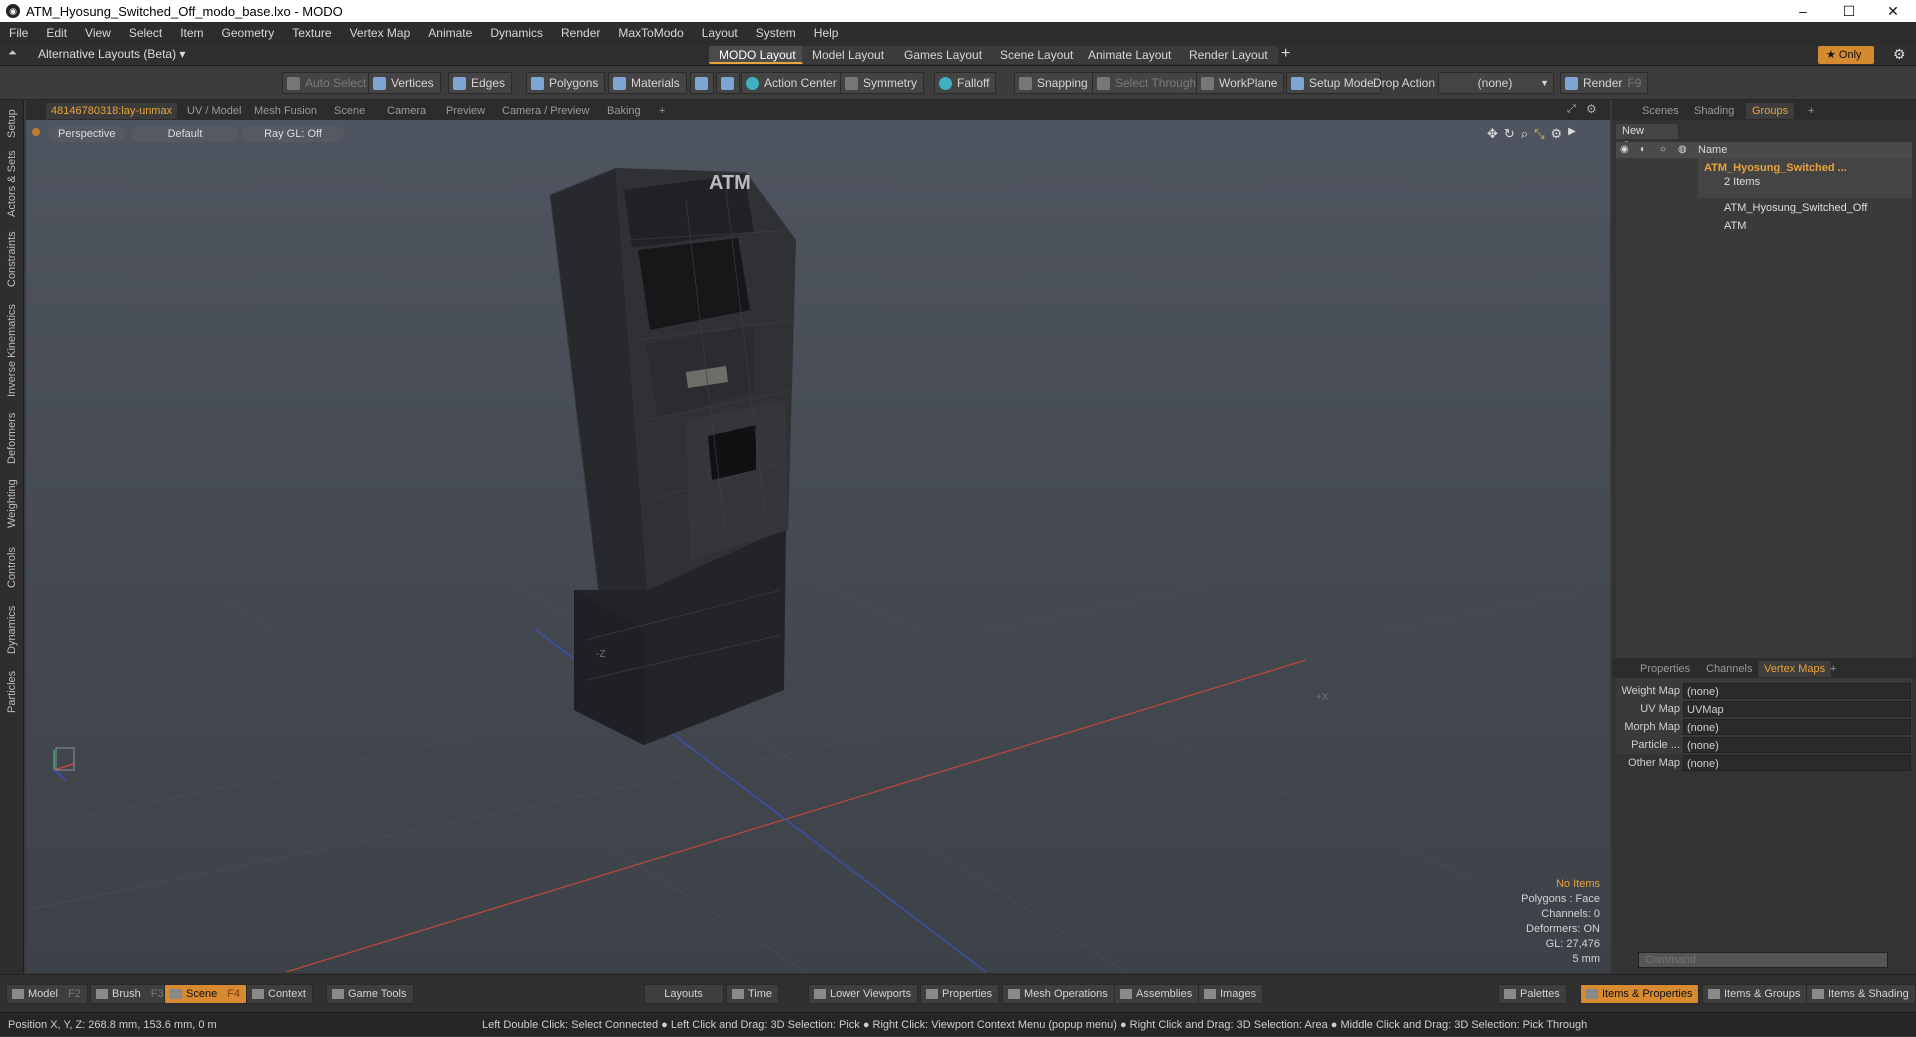  Describe the element at coordinates (1285, 54) in the screenshot. I see `add-layout-button: +` at that location.